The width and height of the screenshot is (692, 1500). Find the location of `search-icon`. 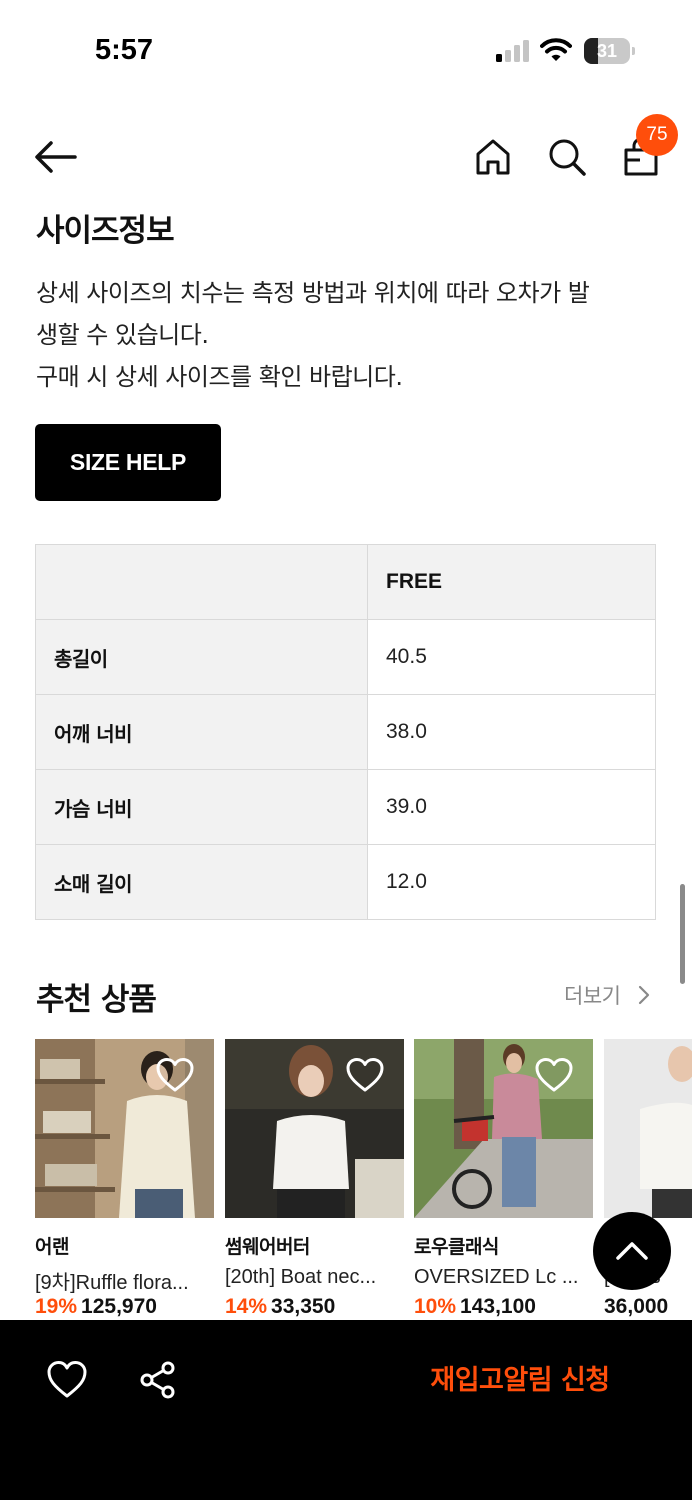

search-icon is located at coordinates (567, 157).